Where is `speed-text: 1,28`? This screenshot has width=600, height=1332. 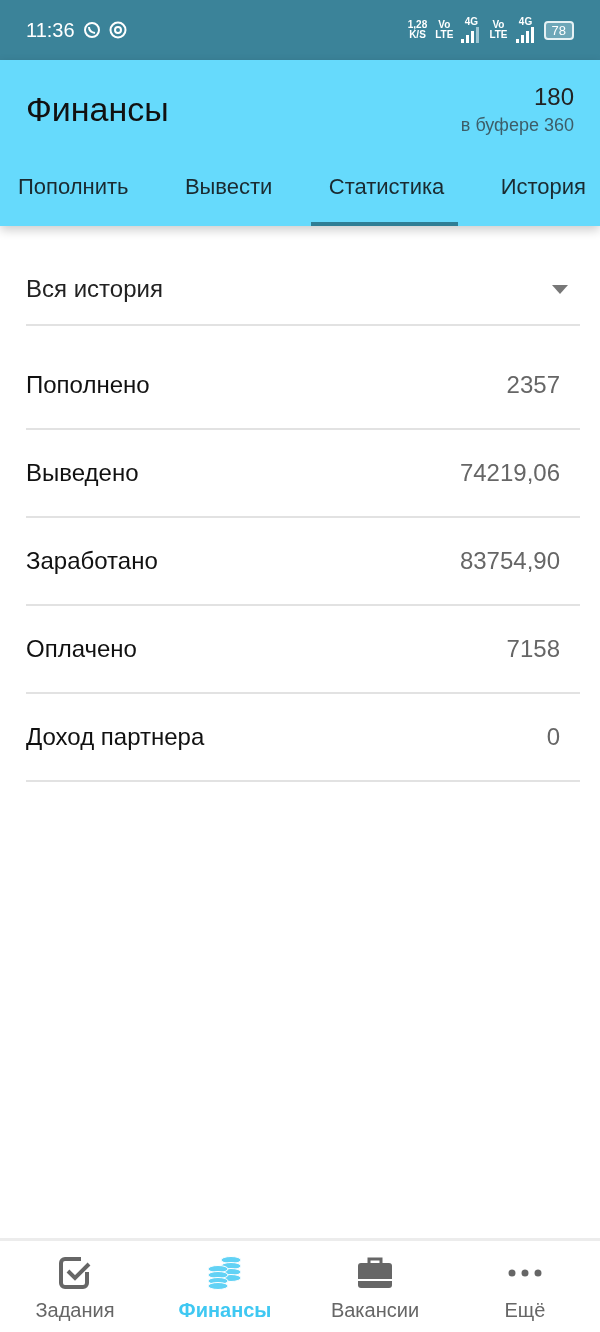
speed-text: 1,28 is located at coordinates (417, 25).